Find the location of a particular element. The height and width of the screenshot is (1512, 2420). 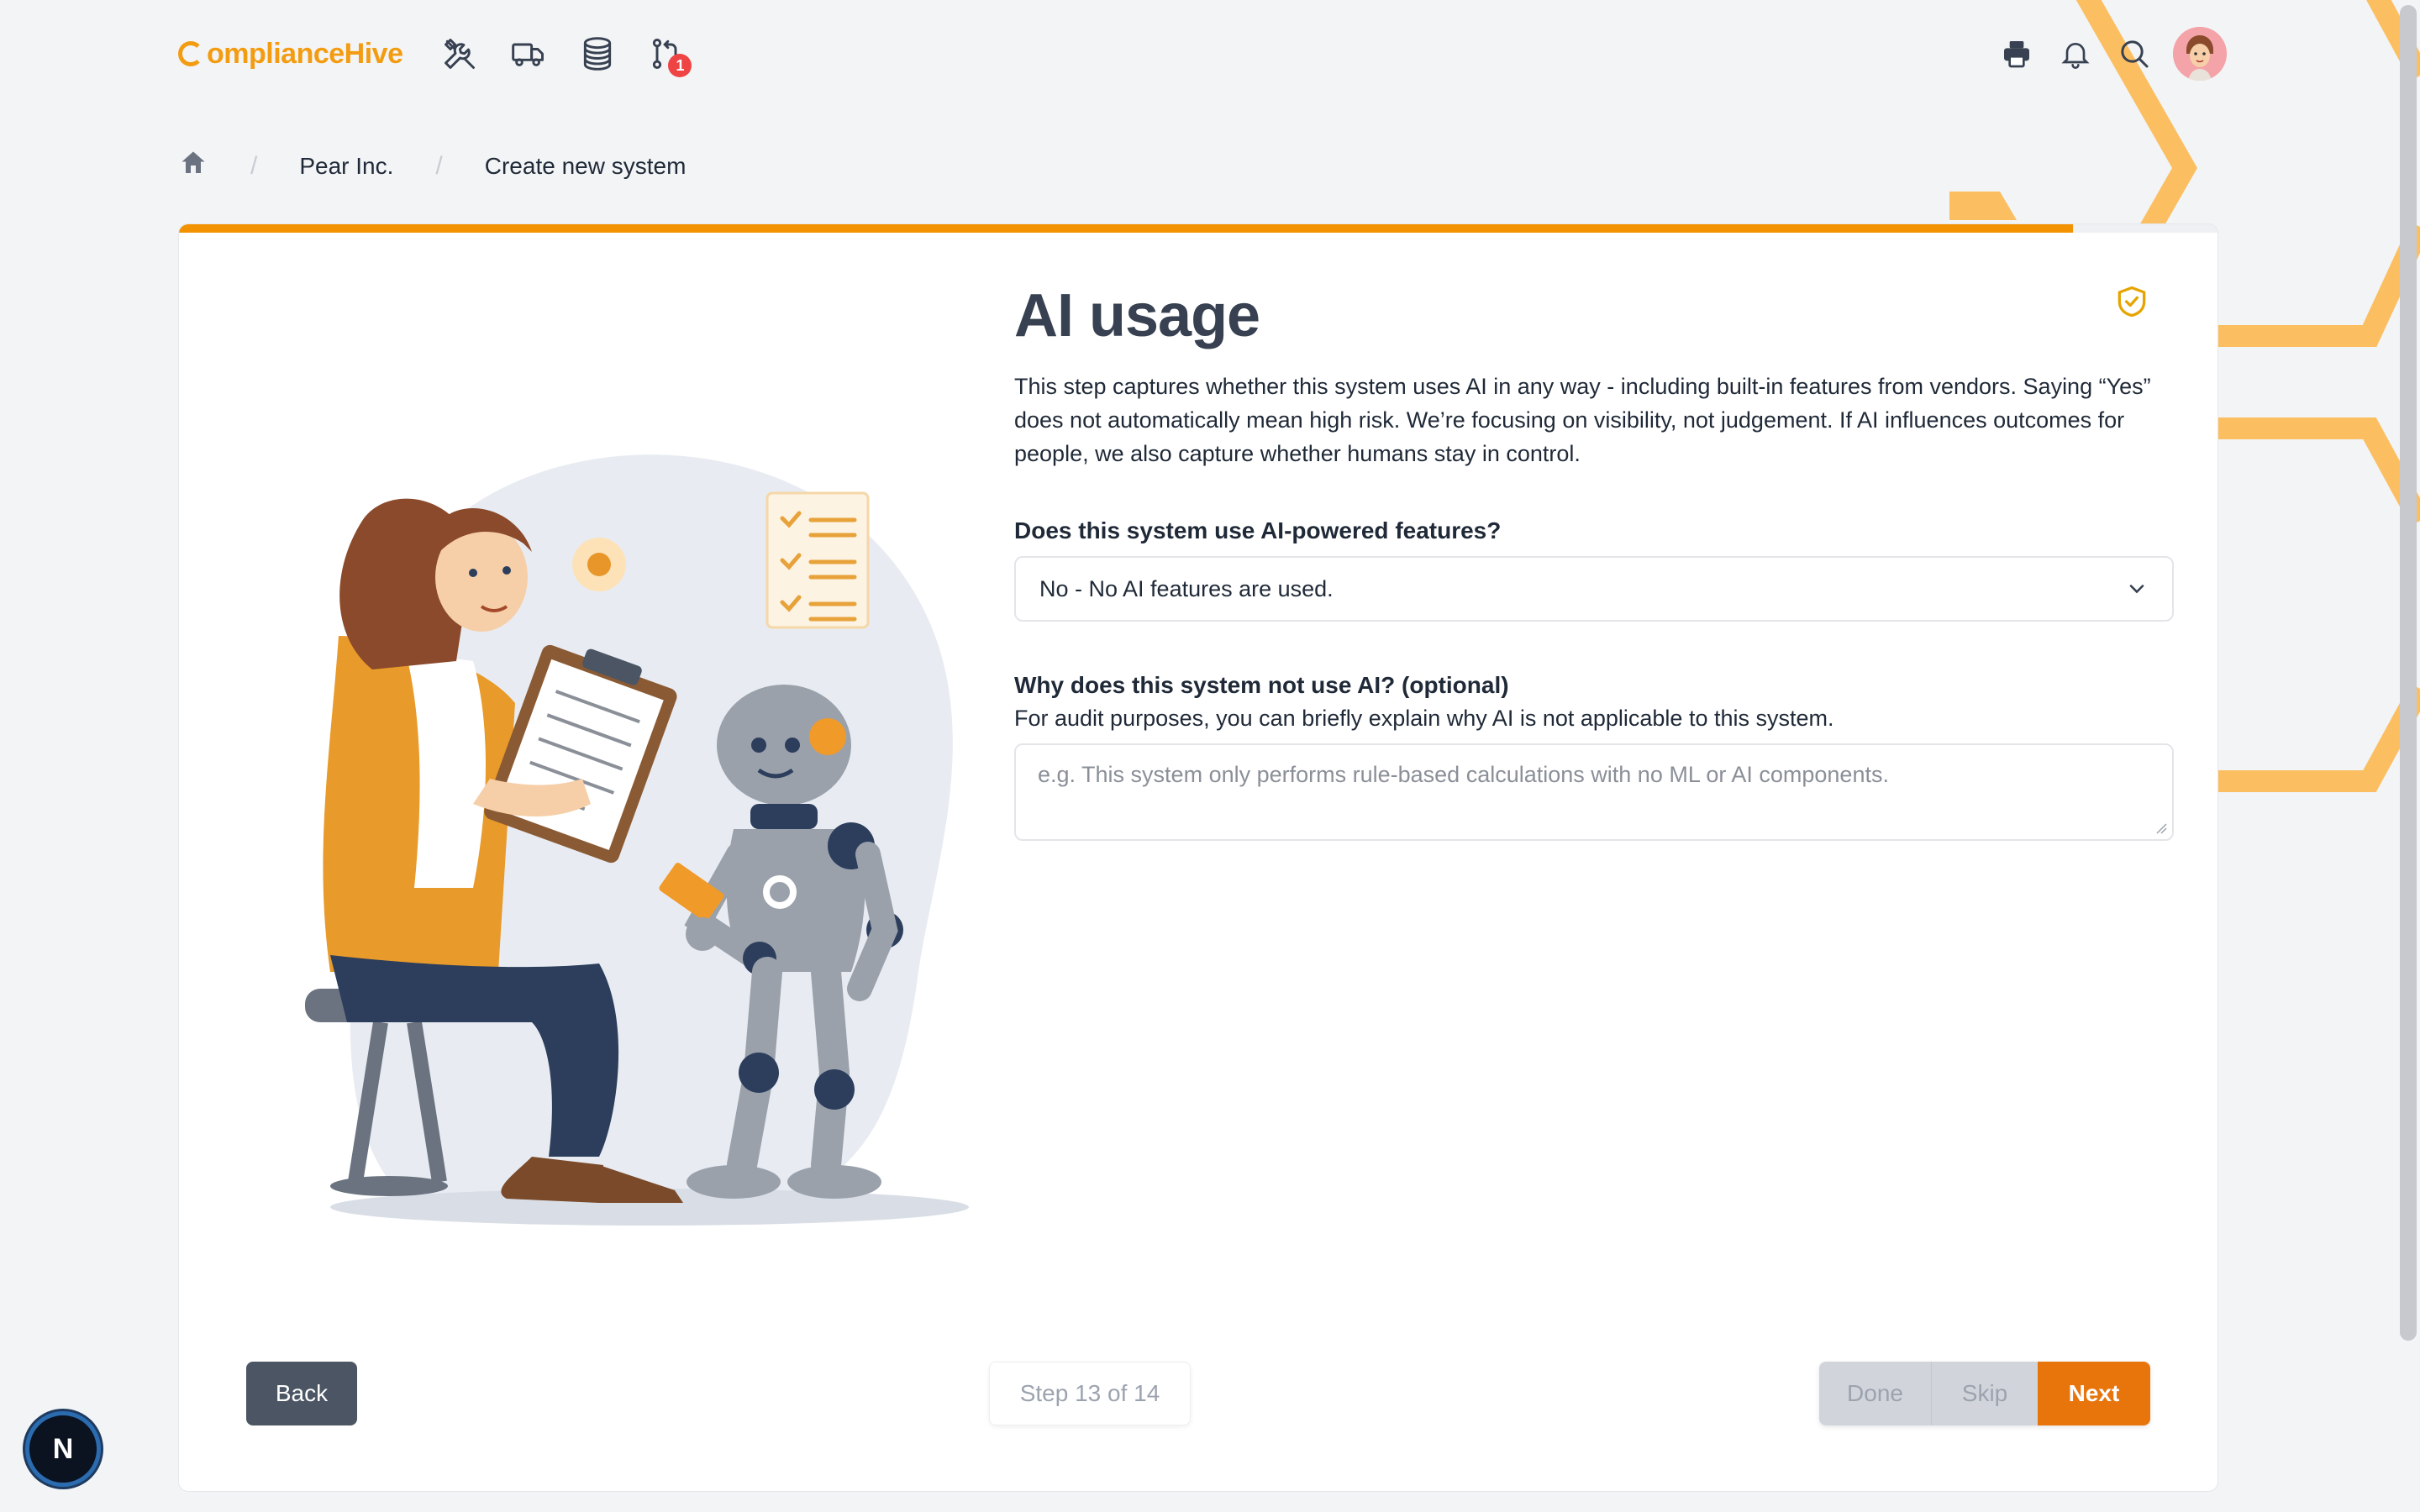

top-navigation: omplianceHive 1 is located at coordinates (1202, 54).